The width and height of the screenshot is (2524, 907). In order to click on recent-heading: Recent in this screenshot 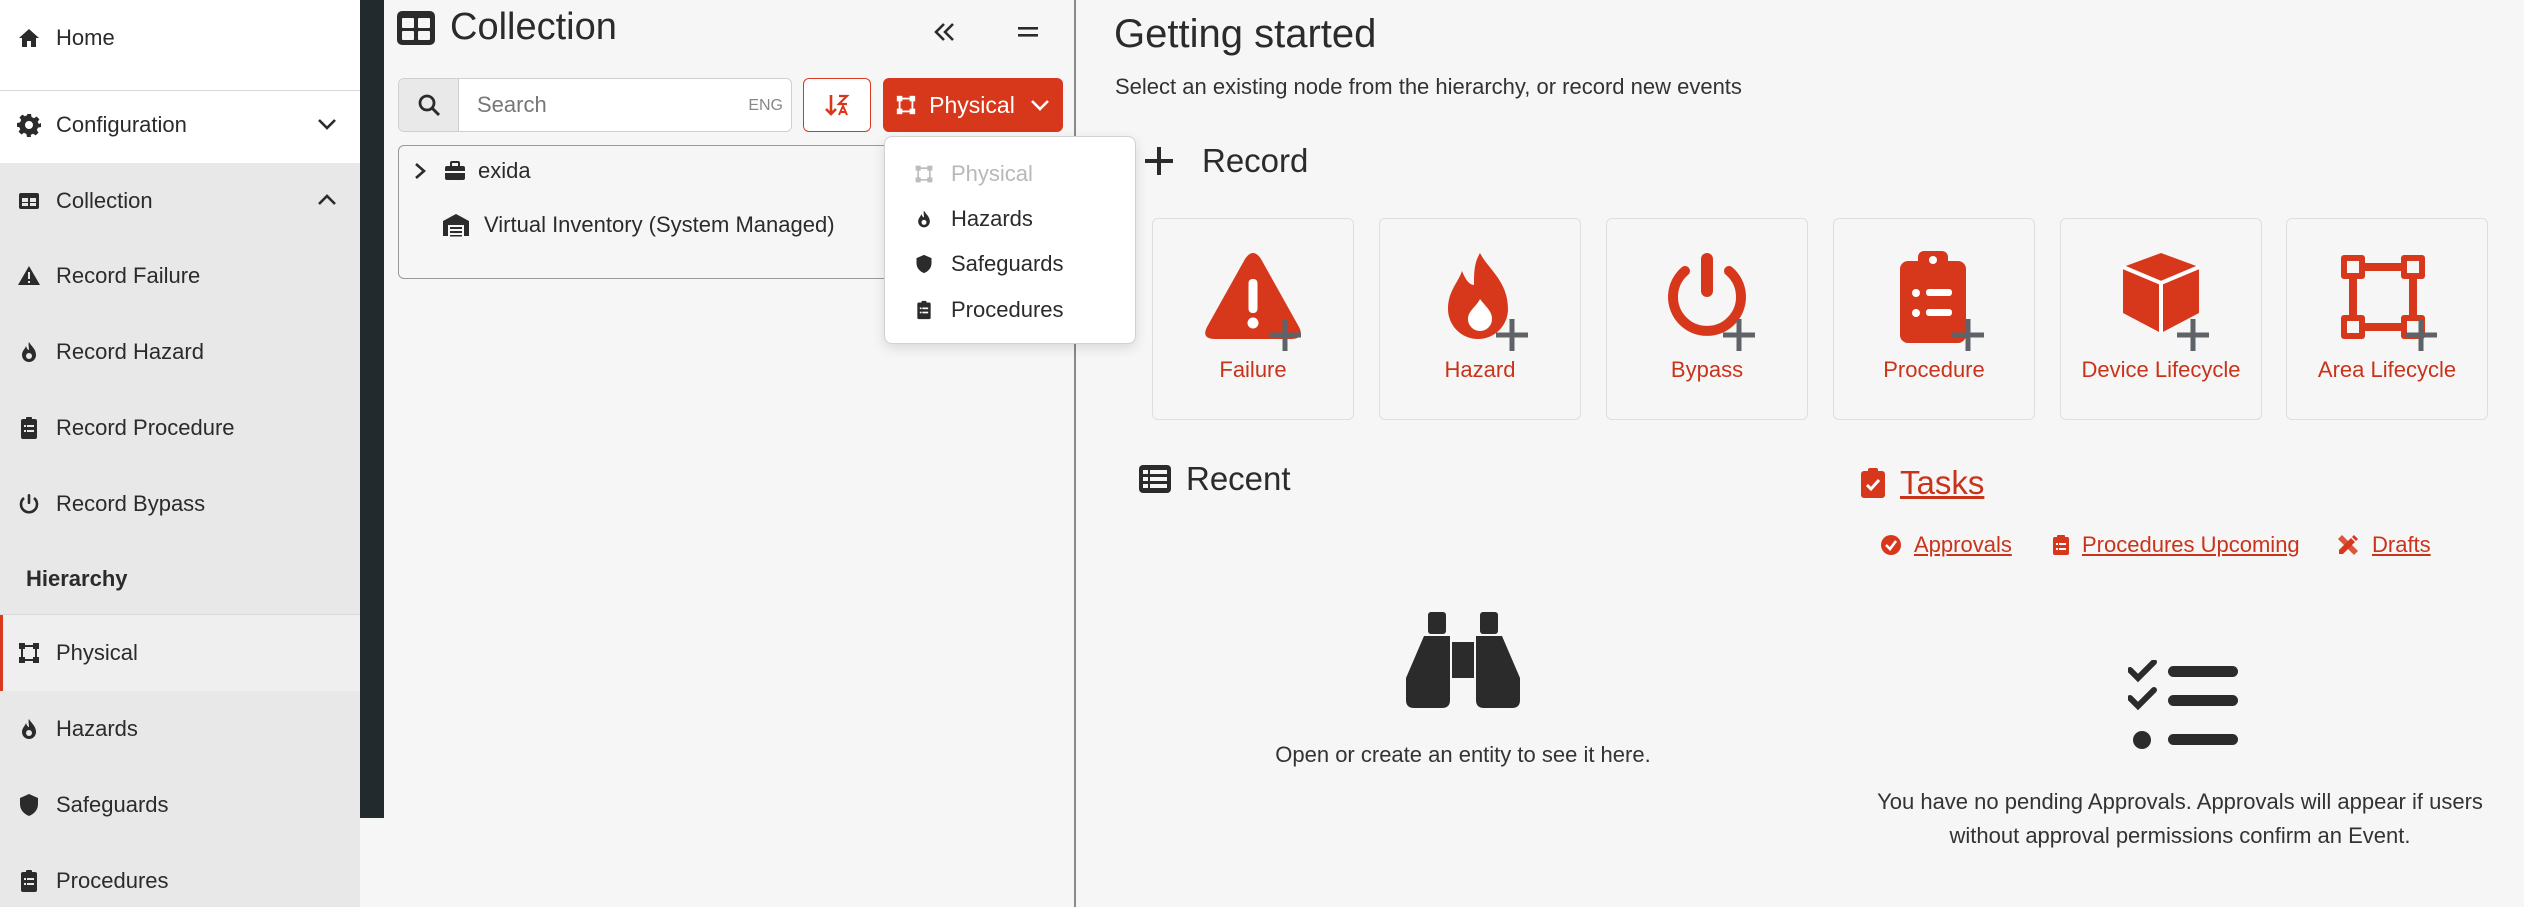, I will do `click(1214, 479)`.